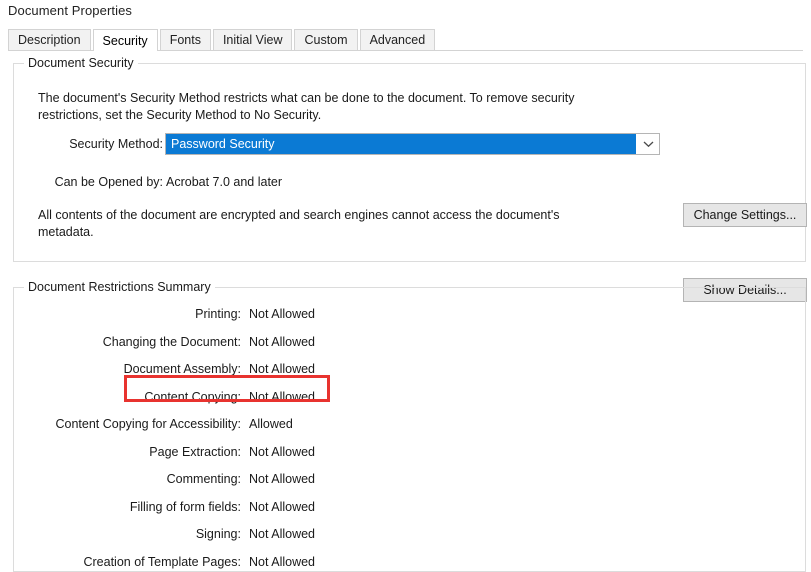 This screenshot has width=811, height=572. I want to click on restriction-label: Changing the Document:, so click(171, 341).